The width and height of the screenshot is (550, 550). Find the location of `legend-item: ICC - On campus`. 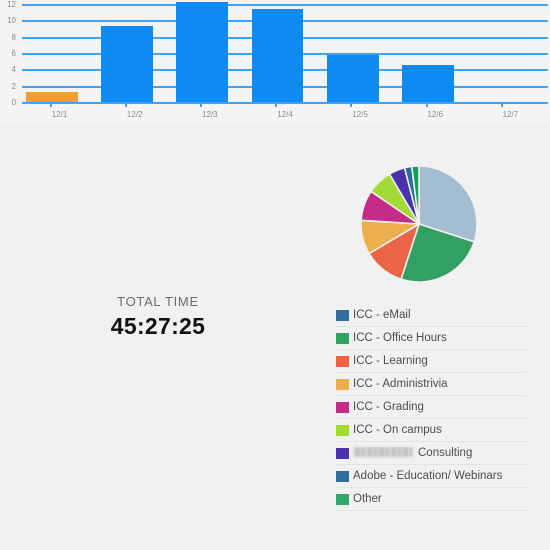

legend-item: ICC - On campus is located at coordinates (431, 430).